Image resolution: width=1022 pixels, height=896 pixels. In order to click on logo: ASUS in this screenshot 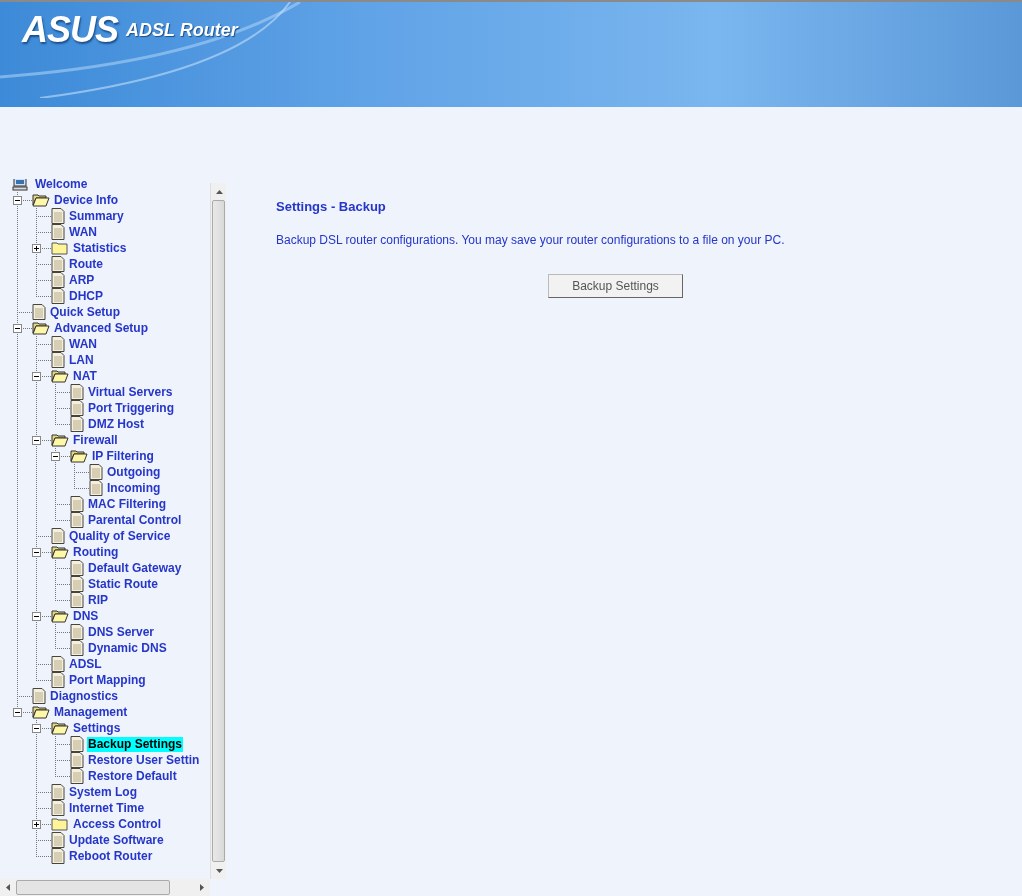, I will do `click(70, 30)`.